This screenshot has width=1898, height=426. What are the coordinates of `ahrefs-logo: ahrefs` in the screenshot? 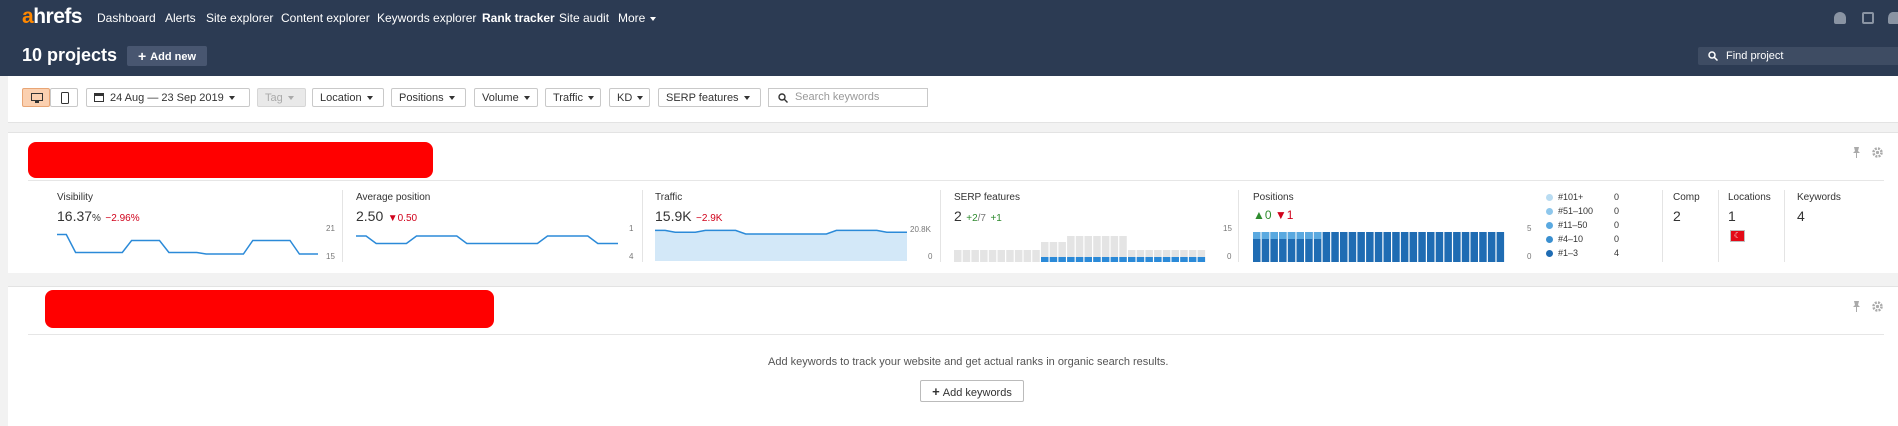 It's located at (52, 17).